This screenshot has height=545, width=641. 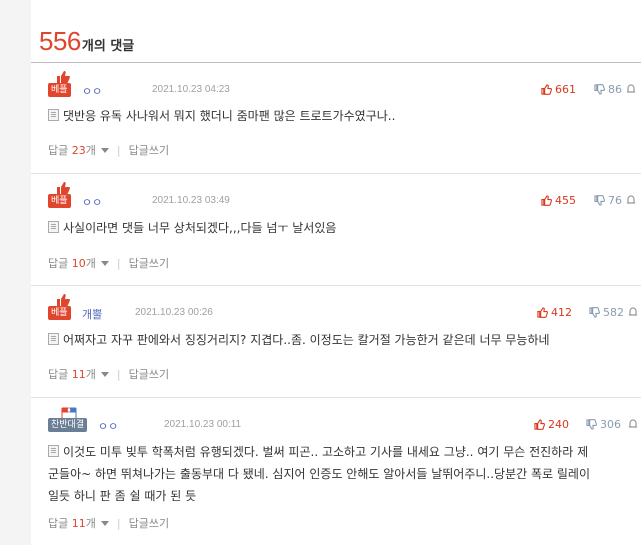 I want to click on comment-text: 댓반응 유독 사나워서 뭐지 했더니 줌마팬 많은 트로트가수였구나.., so click(x=229, y=116).